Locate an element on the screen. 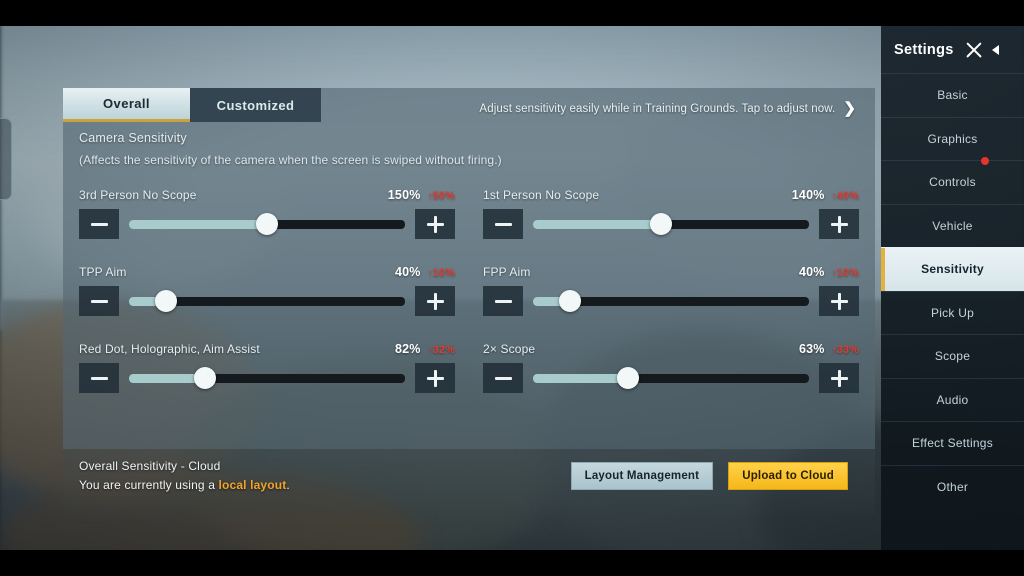  sensitivity-label: 1st Person No Scope is located at coordinates (541, 195).